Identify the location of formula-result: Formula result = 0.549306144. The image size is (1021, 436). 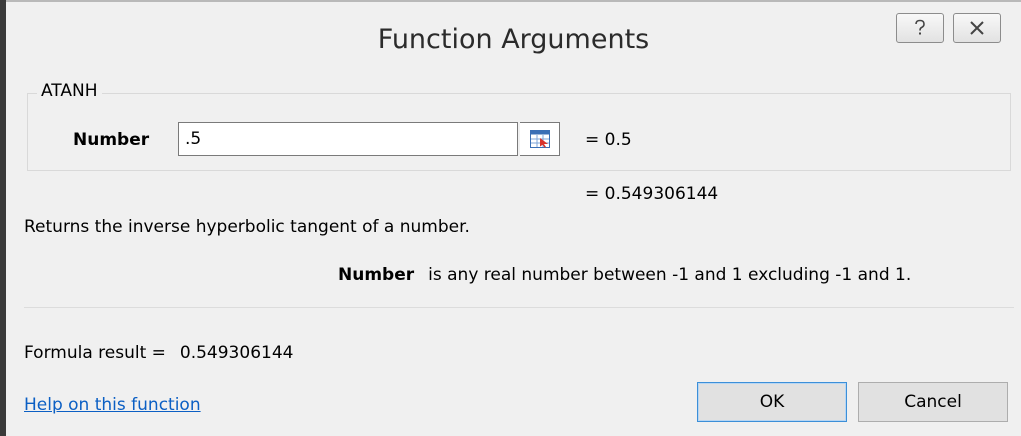
(158, 353).